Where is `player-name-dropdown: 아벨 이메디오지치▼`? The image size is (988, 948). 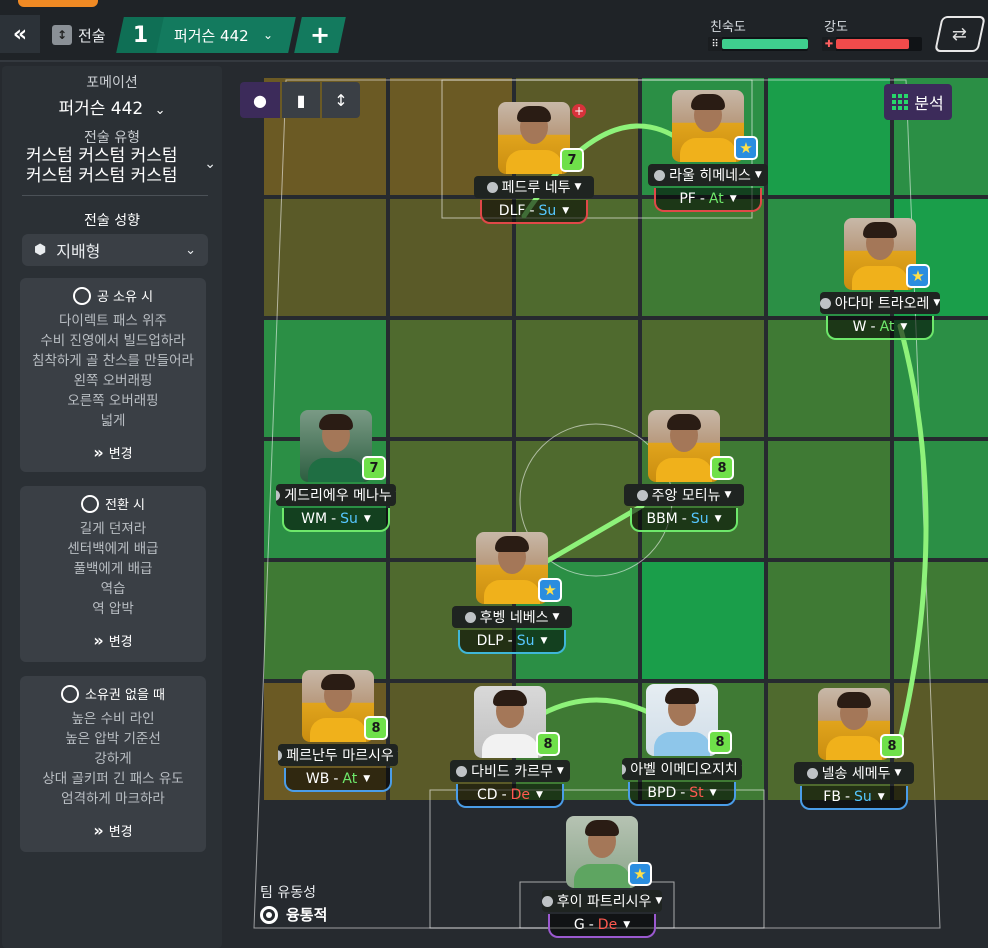
player-name-dropdown: 아벨 이메디오지치▼ is located at coordinates (682, 769).